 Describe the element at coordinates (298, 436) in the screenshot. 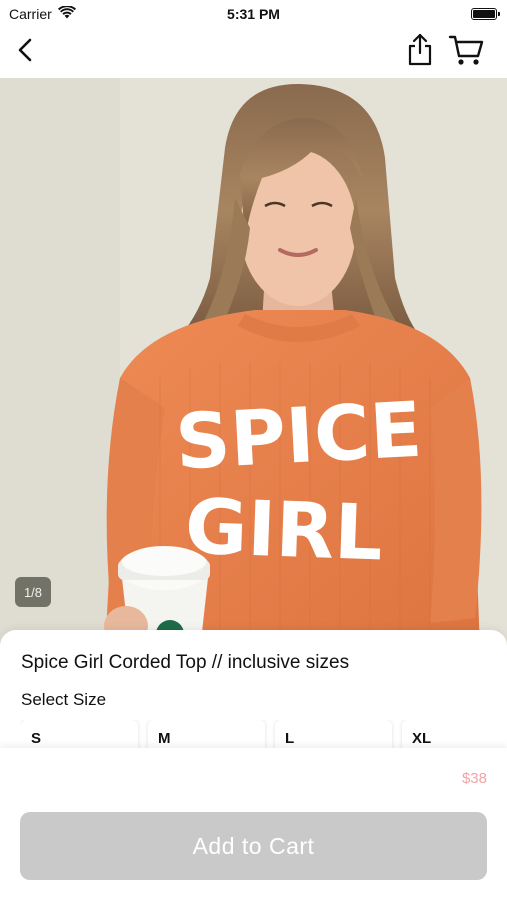

I see `sweater-print-line-1: SPICE` at that location.